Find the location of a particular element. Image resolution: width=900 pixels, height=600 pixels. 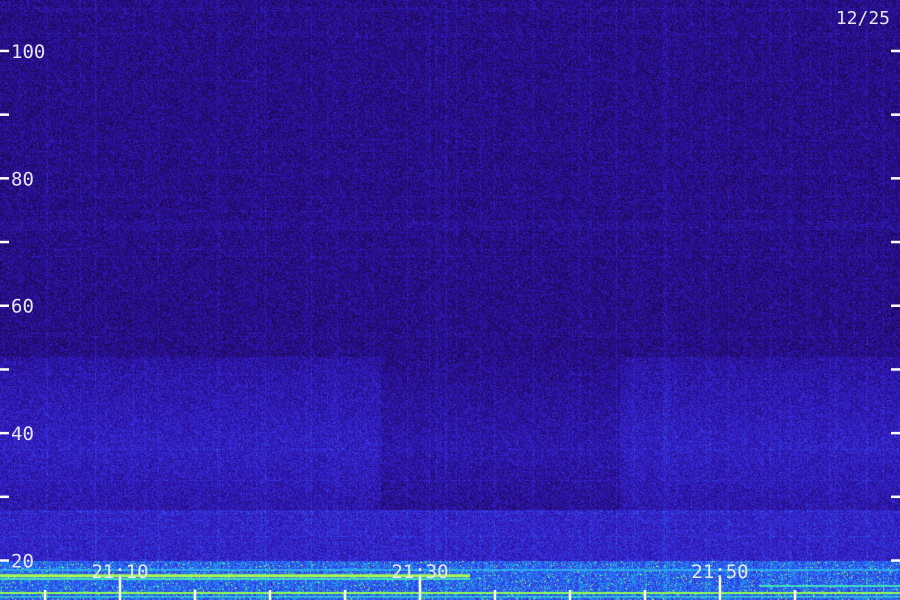

y-tick-label: 80 is located at coordinates (22, 179).